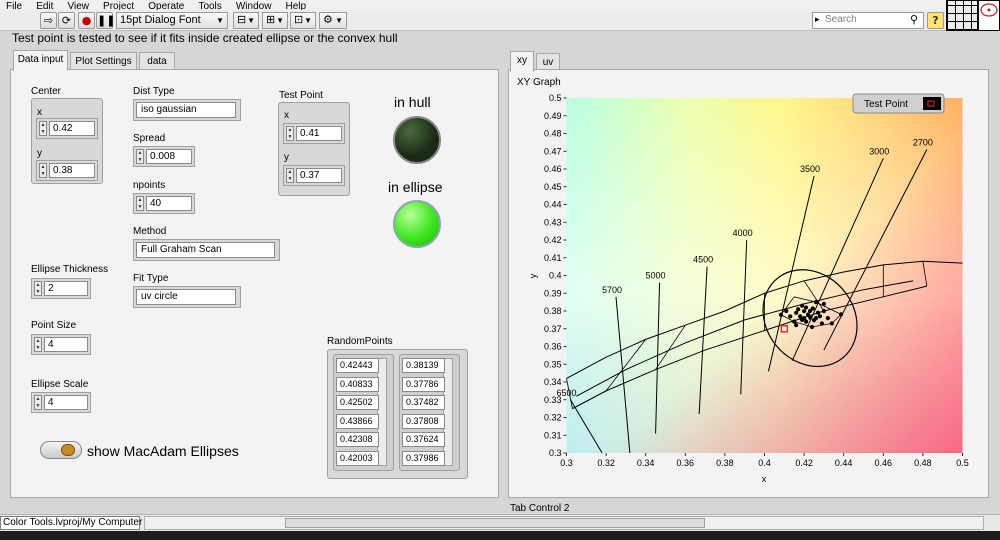 The image size is (1000, 540). What do you see at coordinates (72, 128) in the screenshot?
I see `center-x-value: 0.42` at bounding box center [72, 128].